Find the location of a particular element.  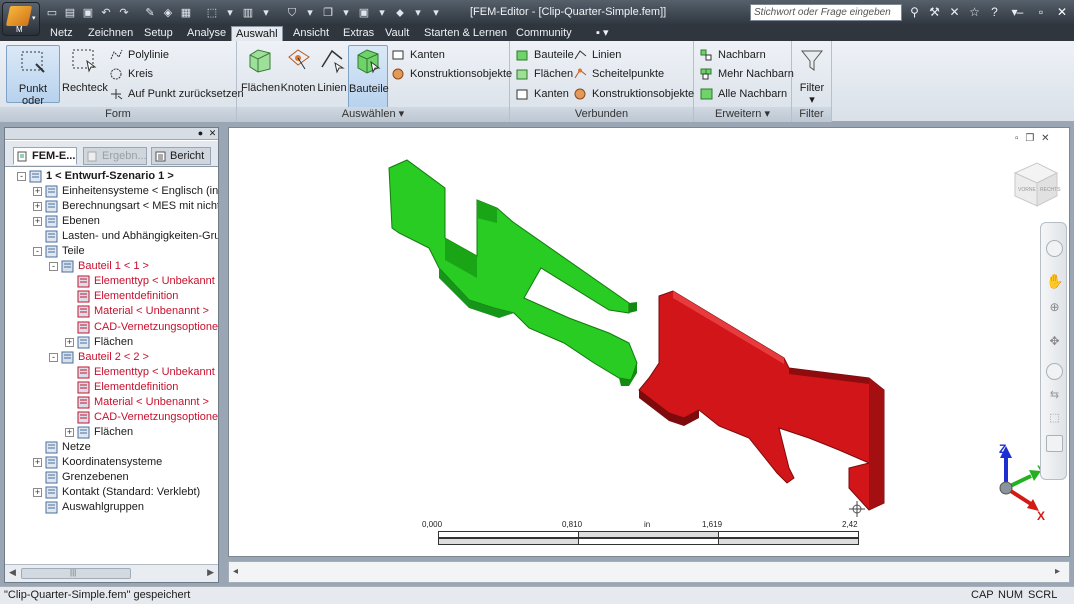

tree-dropdown-icon: ▾ is located at coordinates (418, 13).